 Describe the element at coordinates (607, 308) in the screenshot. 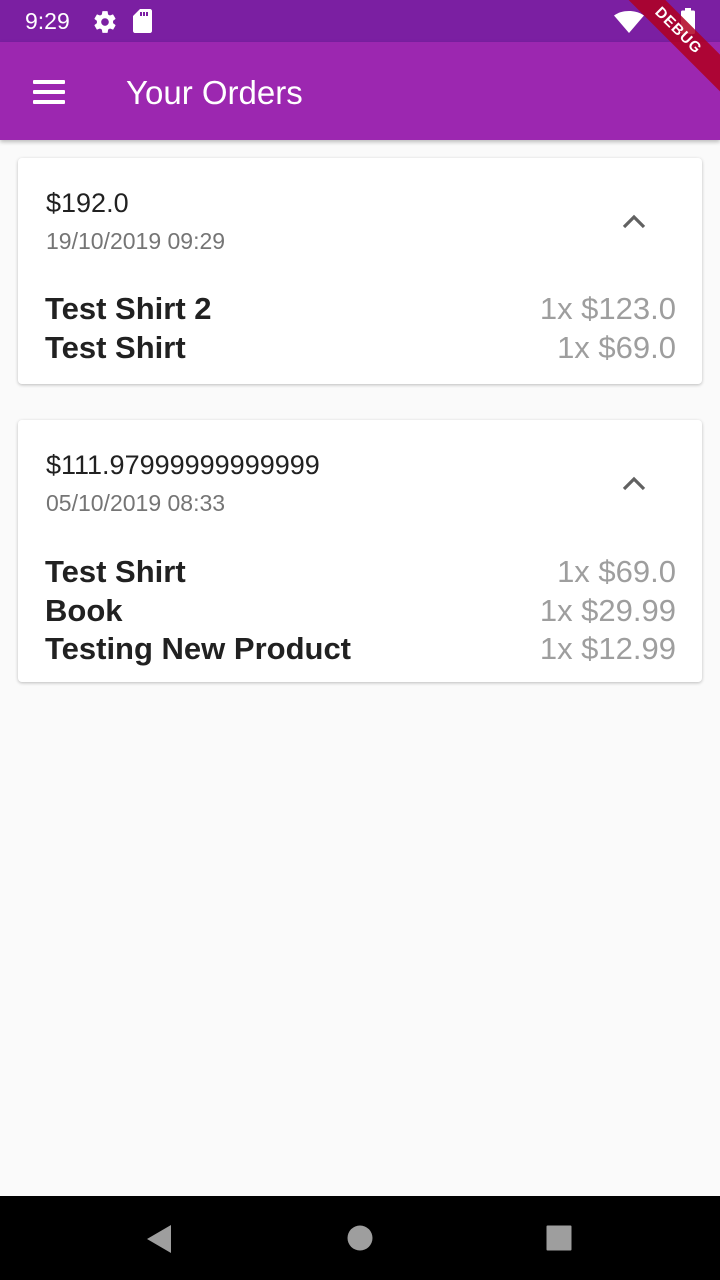

I see `item-quantity-price: 1x $123.0` at that location.